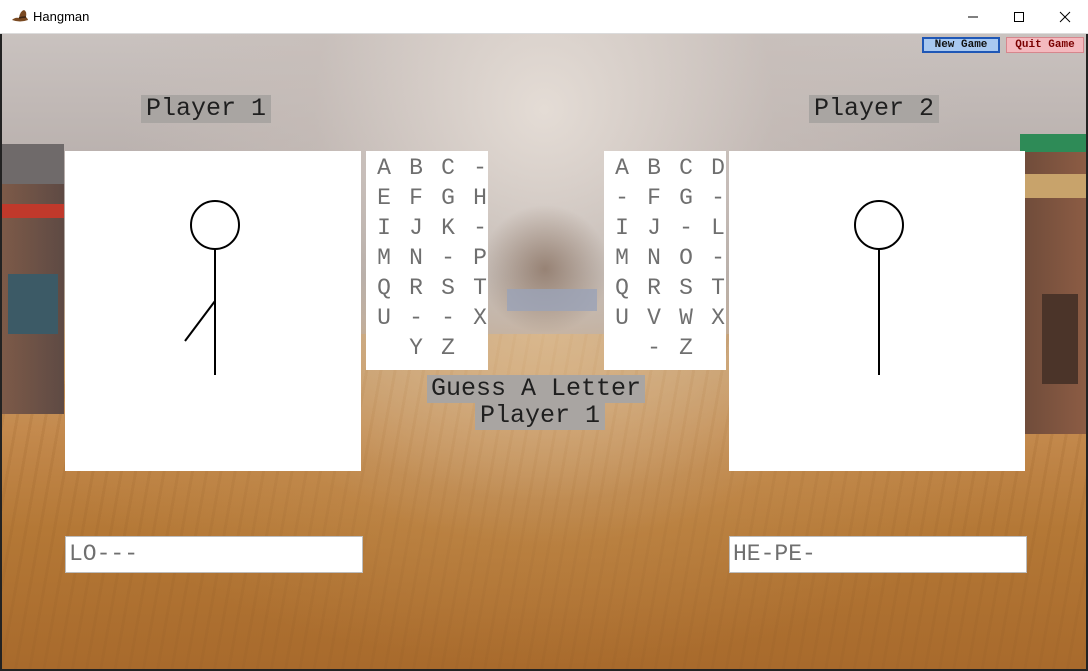 This screenshot has height=671, width=1088. Describe the element at coordinates (1053, 284) in the screenshot. I see `background-building-right` at that location.